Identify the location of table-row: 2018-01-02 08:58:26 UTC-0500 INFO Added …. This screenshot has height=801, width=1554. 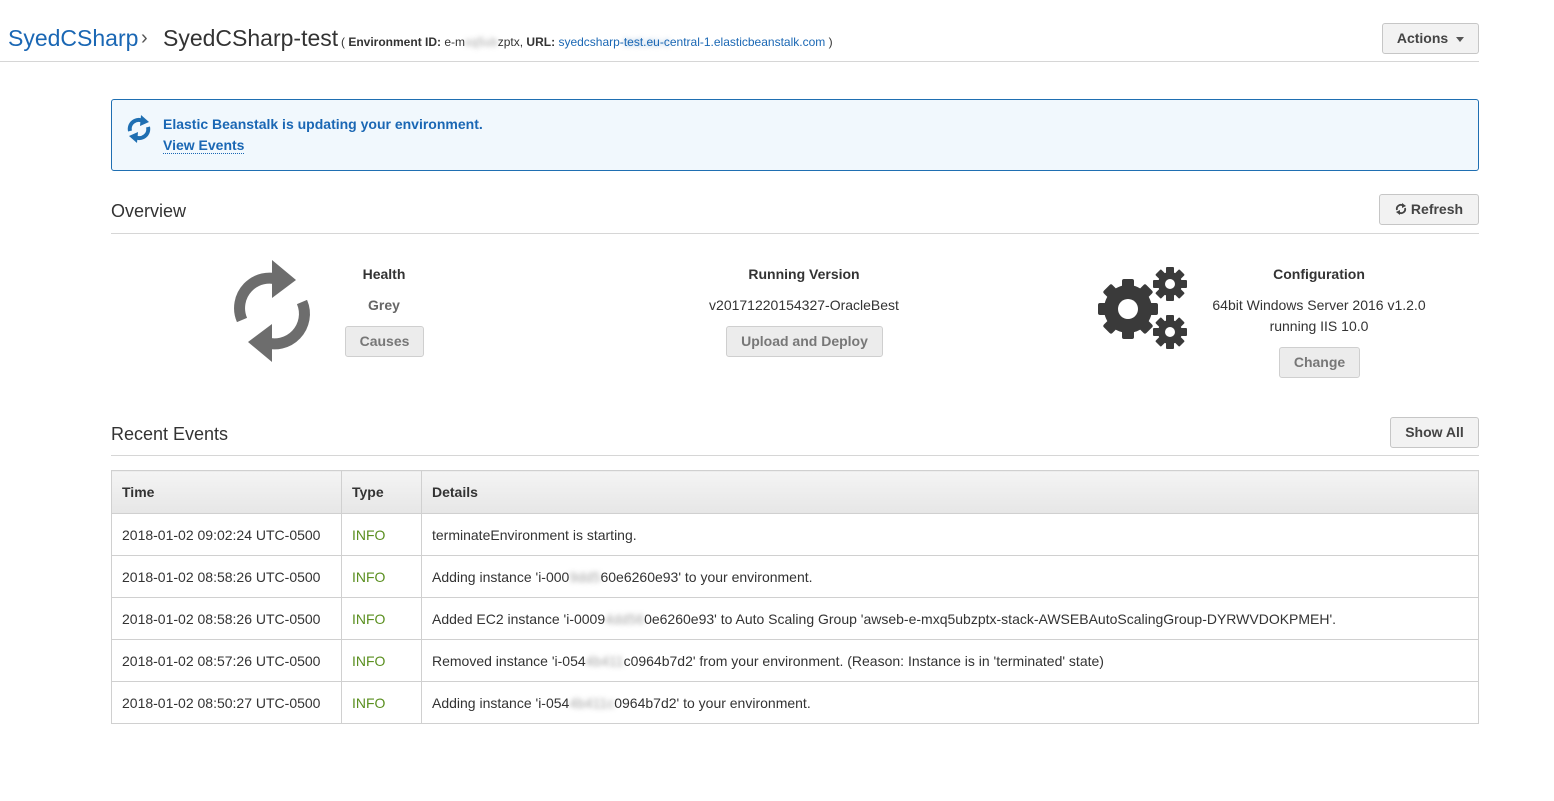
(795, 618).